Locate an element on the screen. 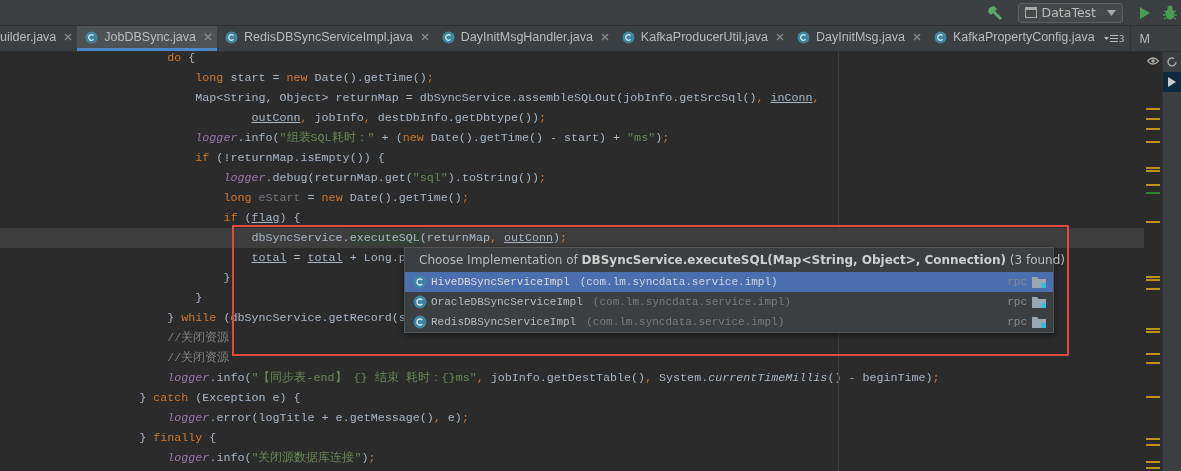 The image size is (1181, 471). tab-label: KafkaProducerUtil.java is located at coordinates (704, 37).